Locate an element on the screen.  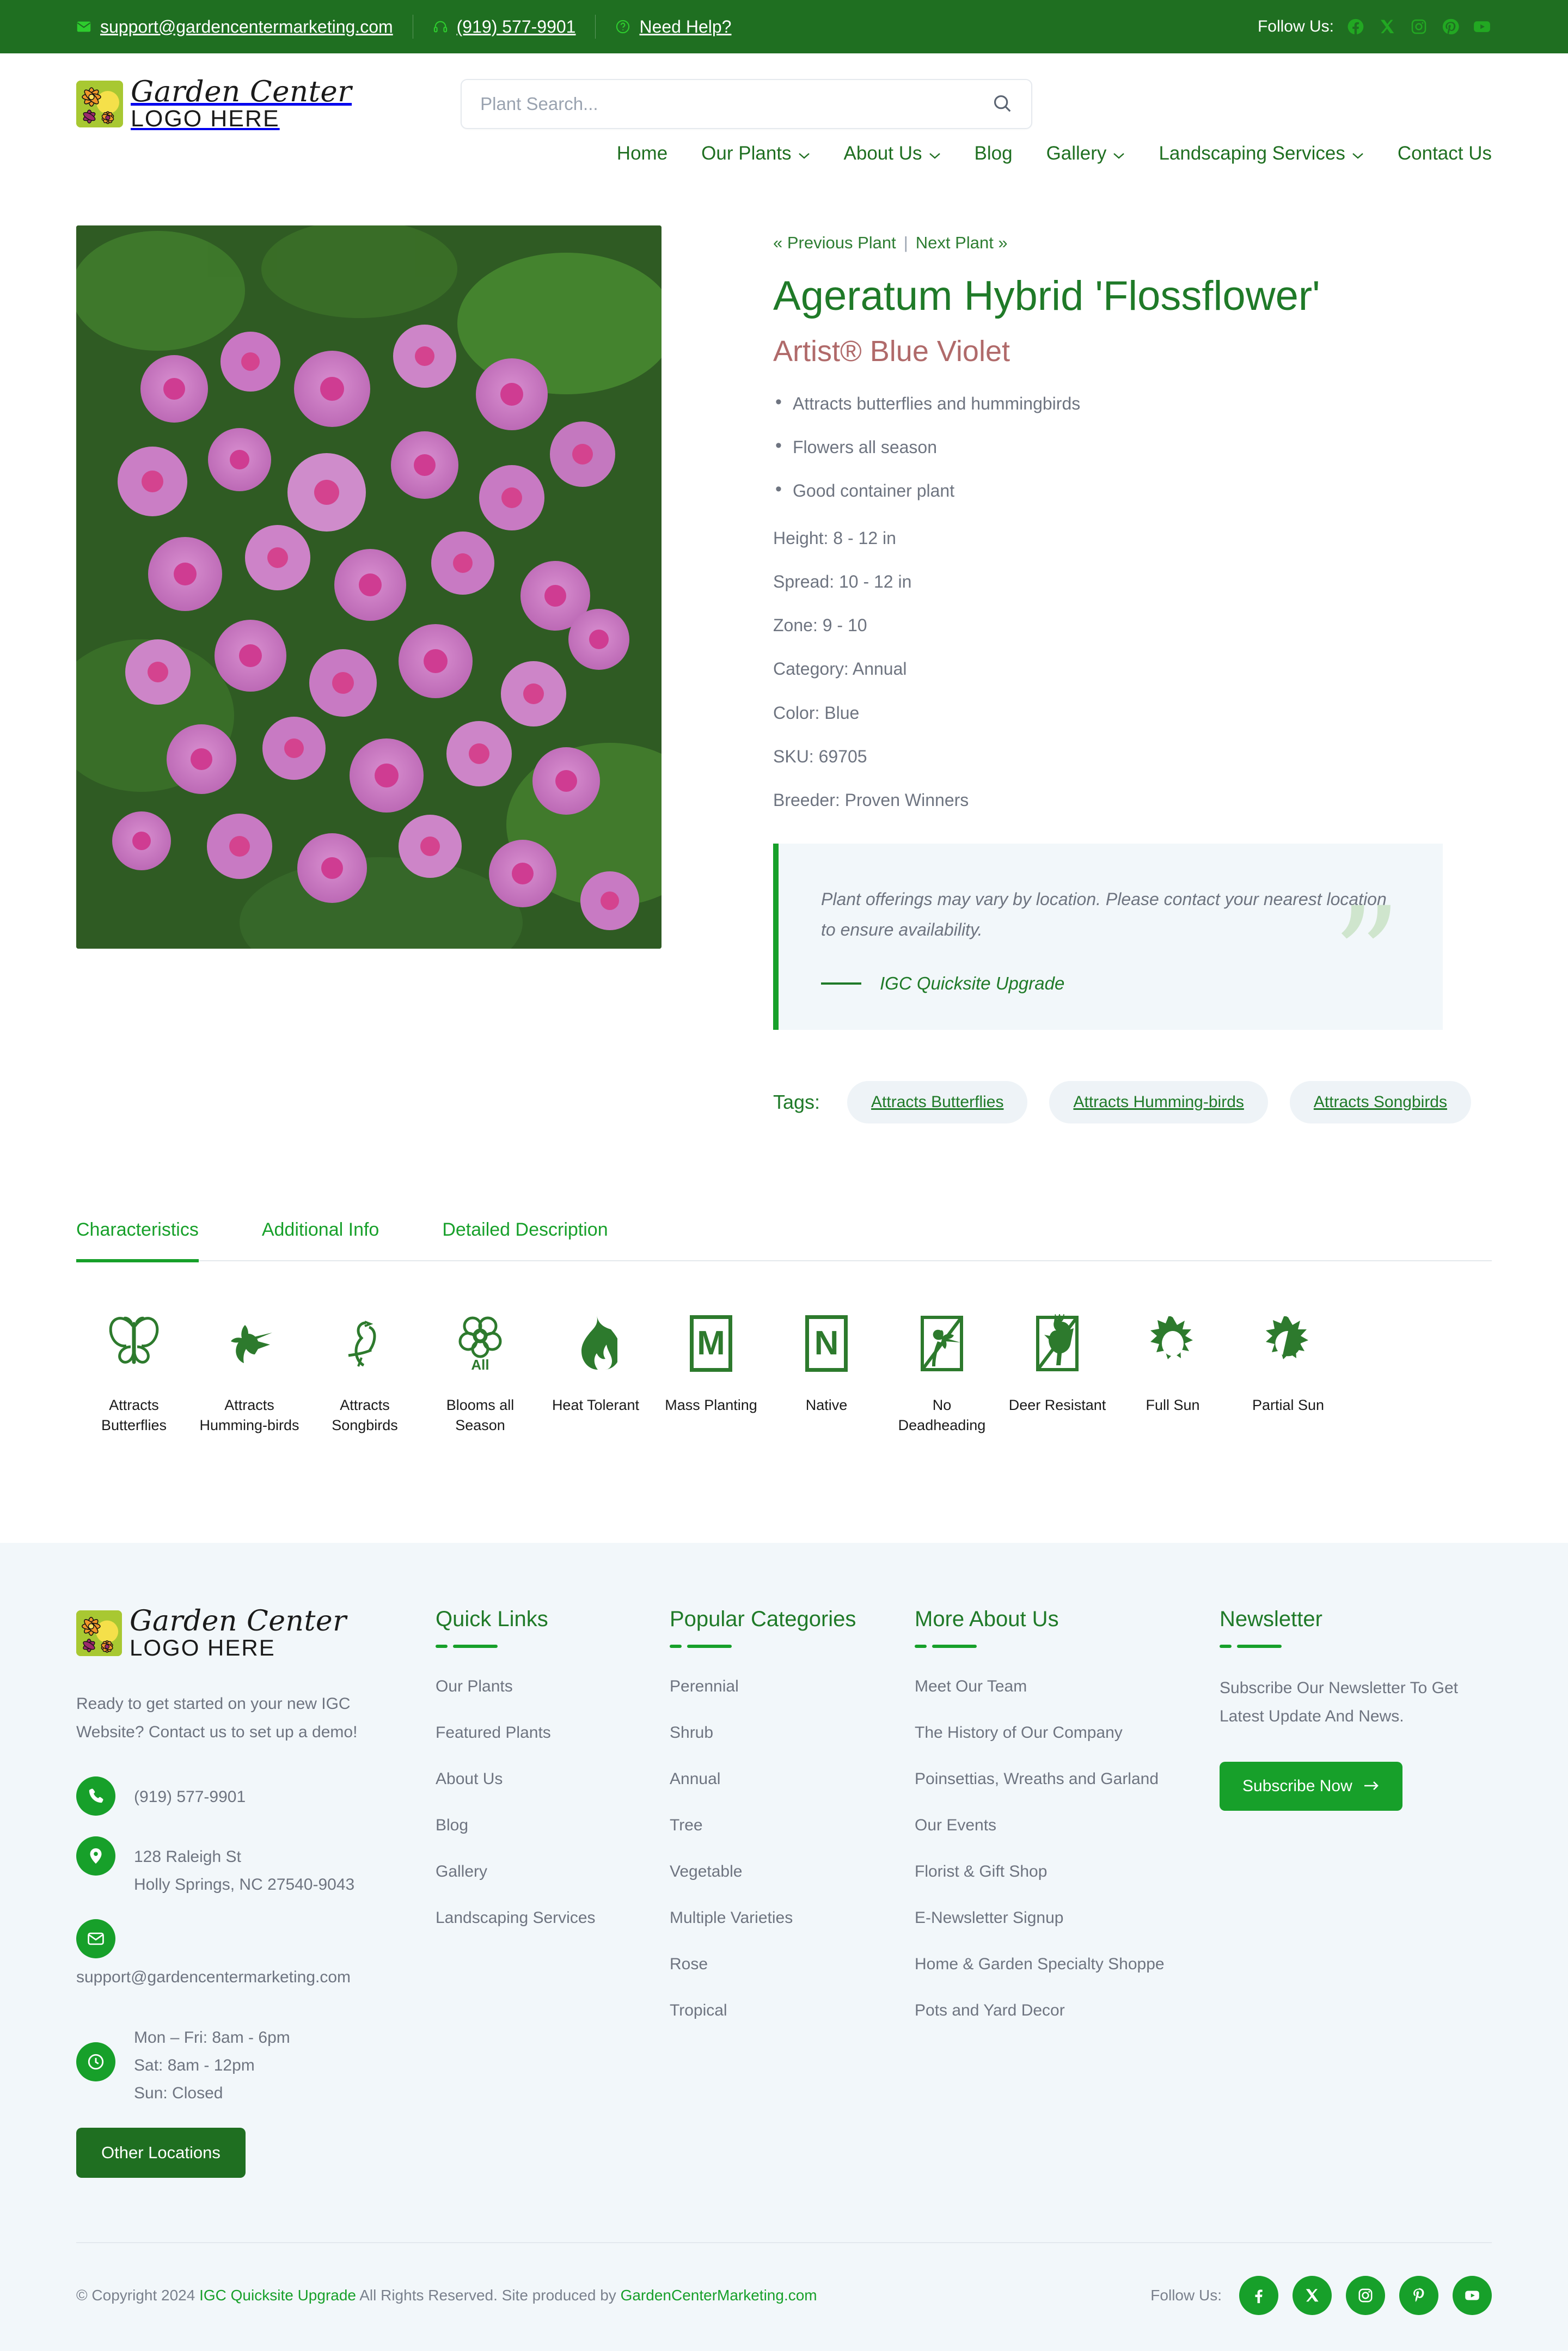
footer-logo-sub-text: LOGO HERE is located at coordinates (202, 1647).